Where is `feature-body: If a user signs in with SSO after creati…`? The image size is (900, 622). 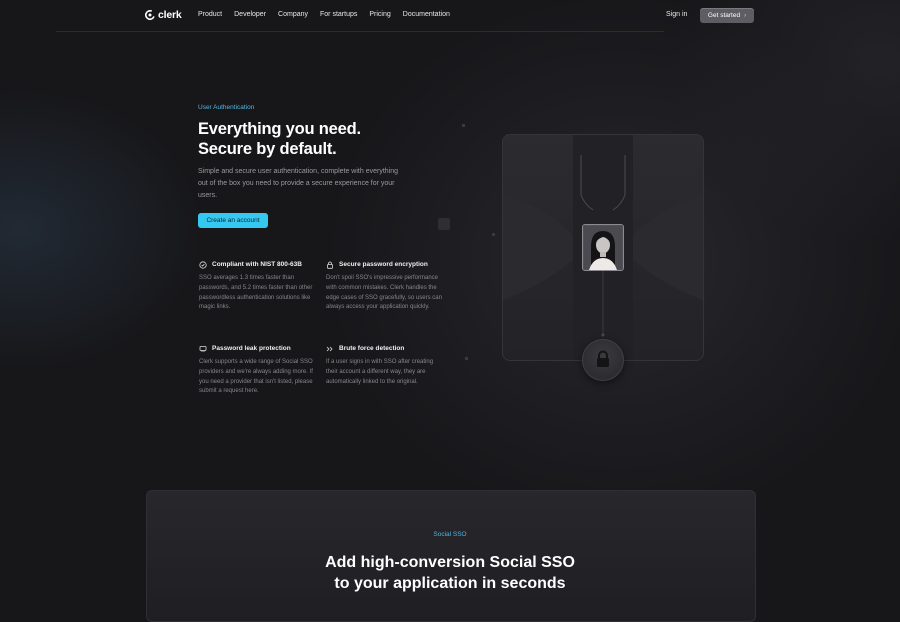
feature-body: If a user signs in with SSO after creati… is located at coordinates (380, 372).